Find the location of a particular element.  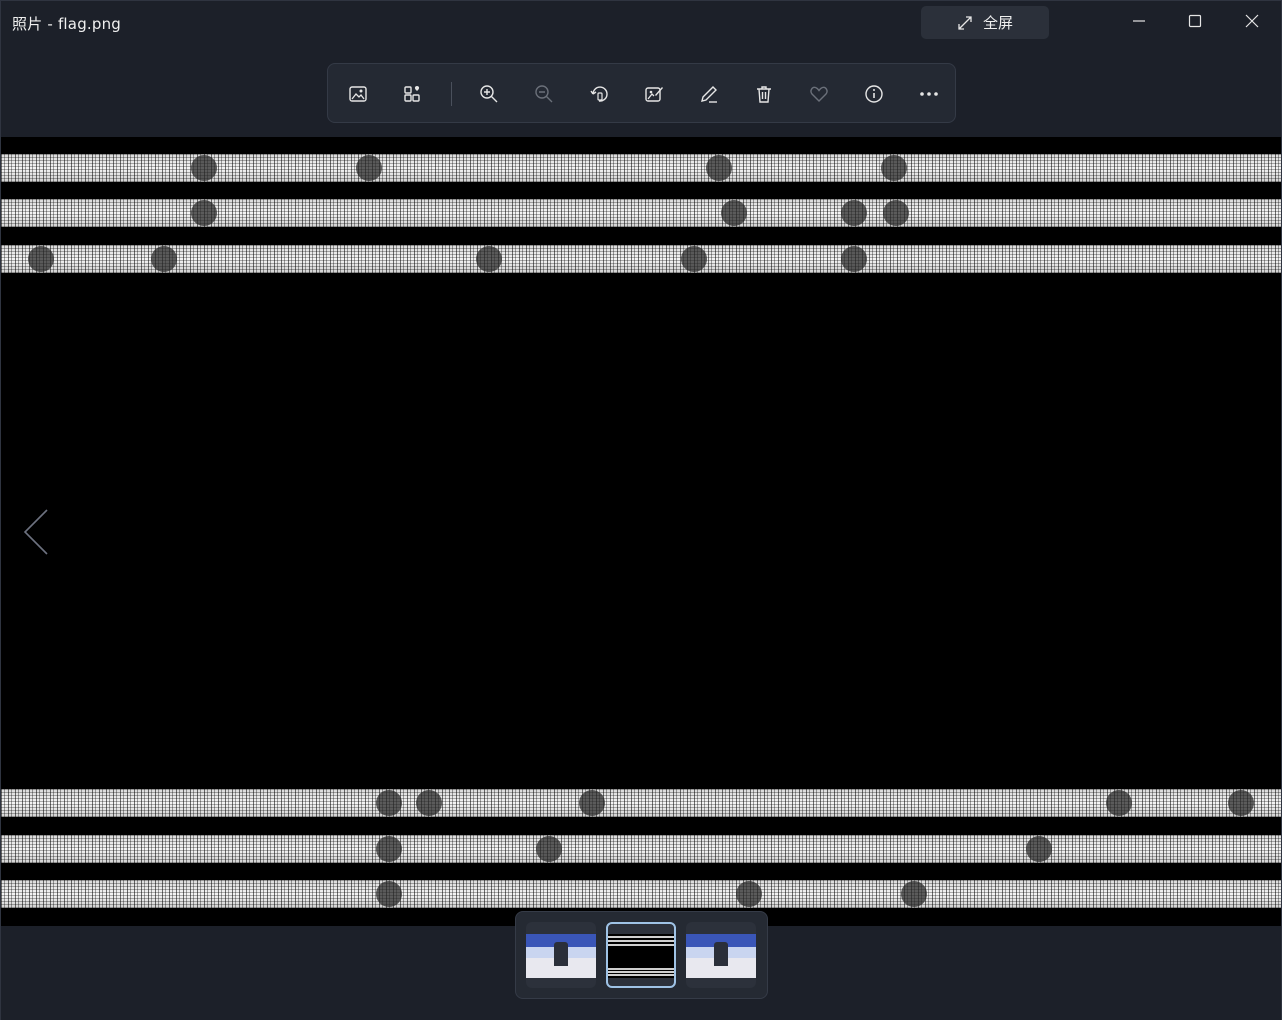

more-button is located at coordinates (929, 94).